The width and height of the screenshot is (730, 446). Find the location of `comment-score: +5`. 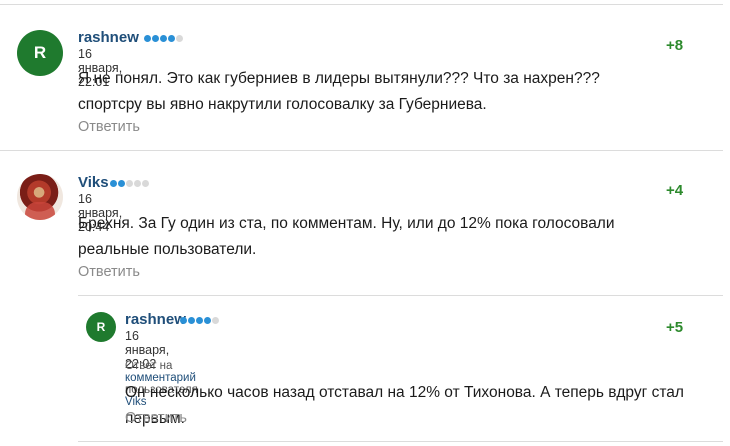

comment-score: +5 is located at coordinates (675, 327).